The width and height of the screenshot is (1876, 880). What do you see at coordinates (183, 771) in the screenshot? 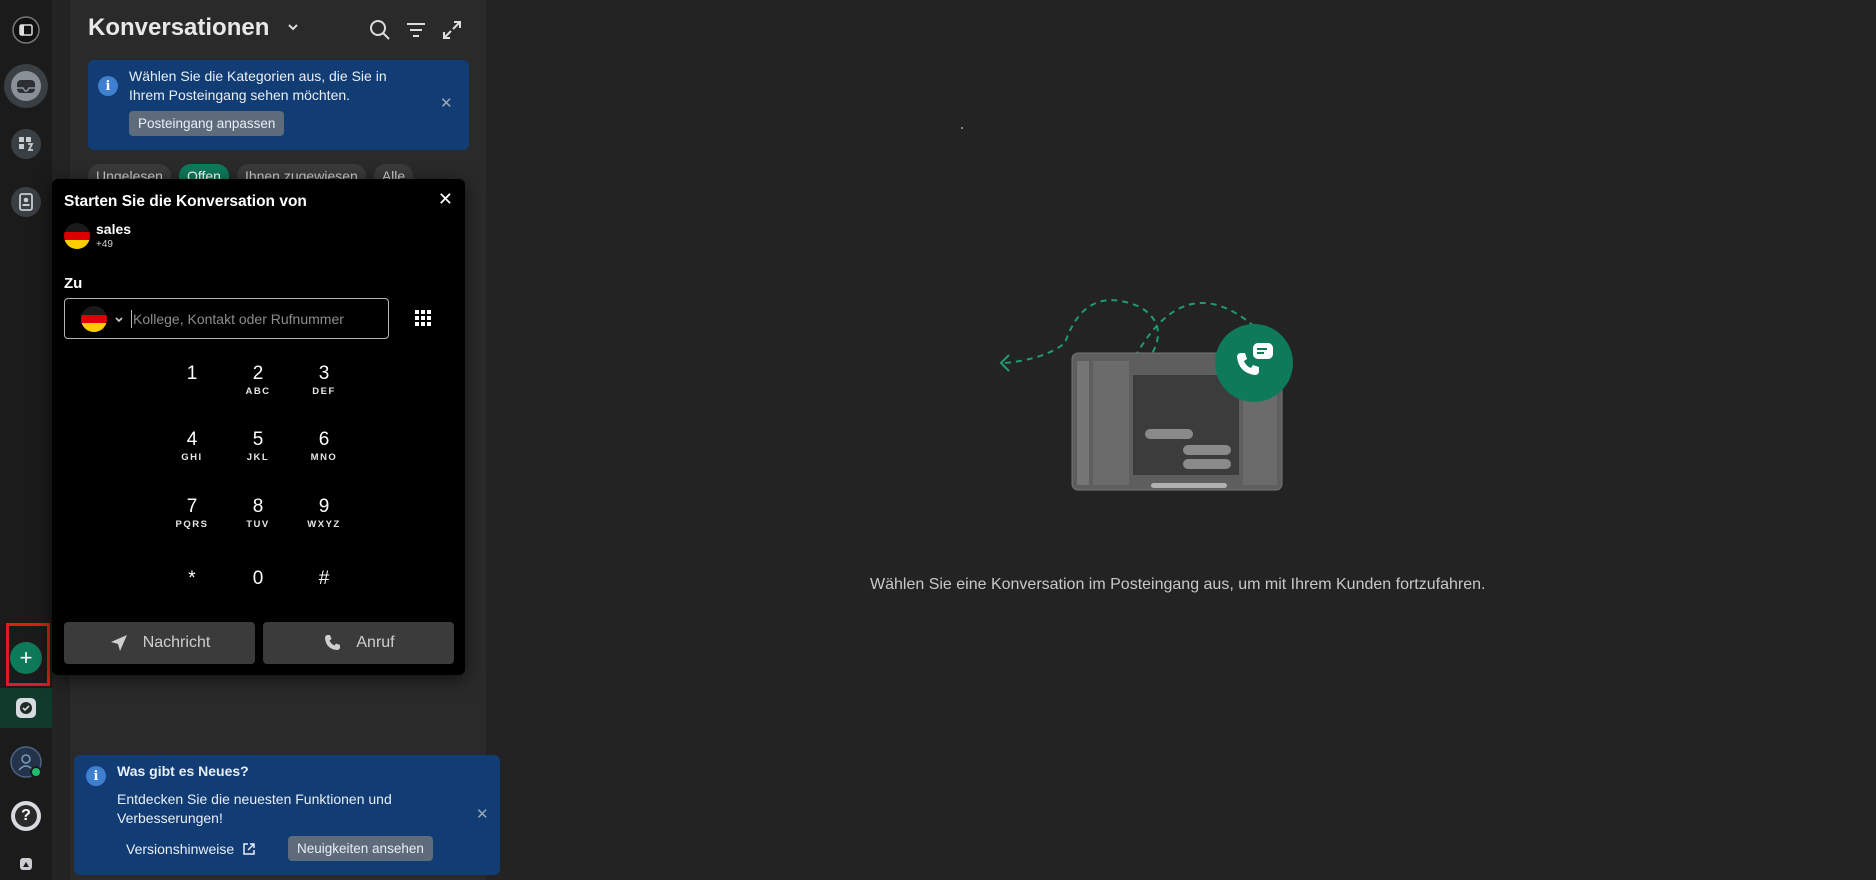
I see `whats-new-title: Was gibt es Neues?` at bounding box center [183, 771].